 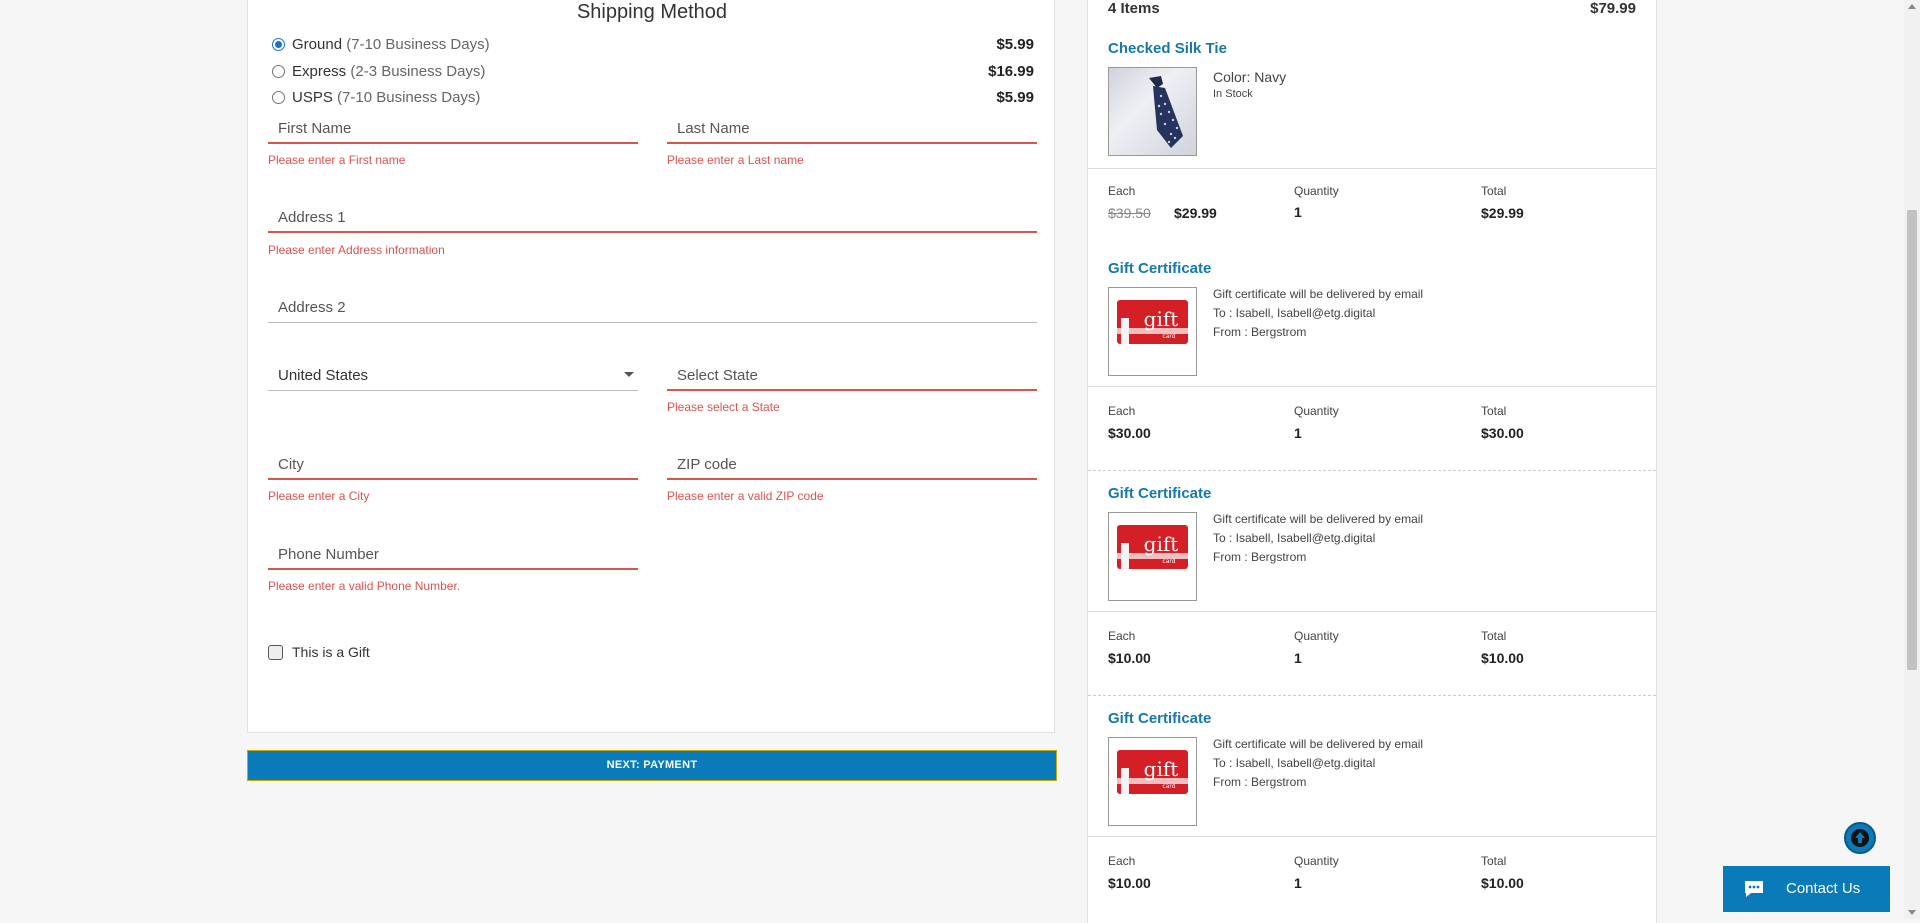 What do you see at coordinates (453, 556) in the screenshot?
I see `phone-field: Phone Number` at bounding box center [453, 556].